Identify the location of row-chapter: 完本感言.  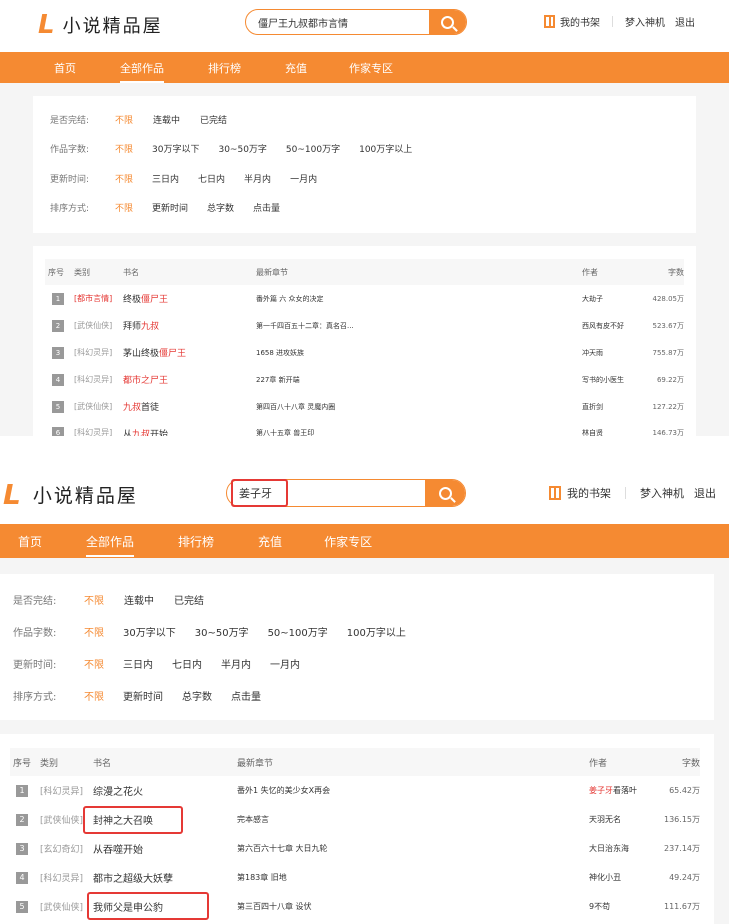
(413, 819).